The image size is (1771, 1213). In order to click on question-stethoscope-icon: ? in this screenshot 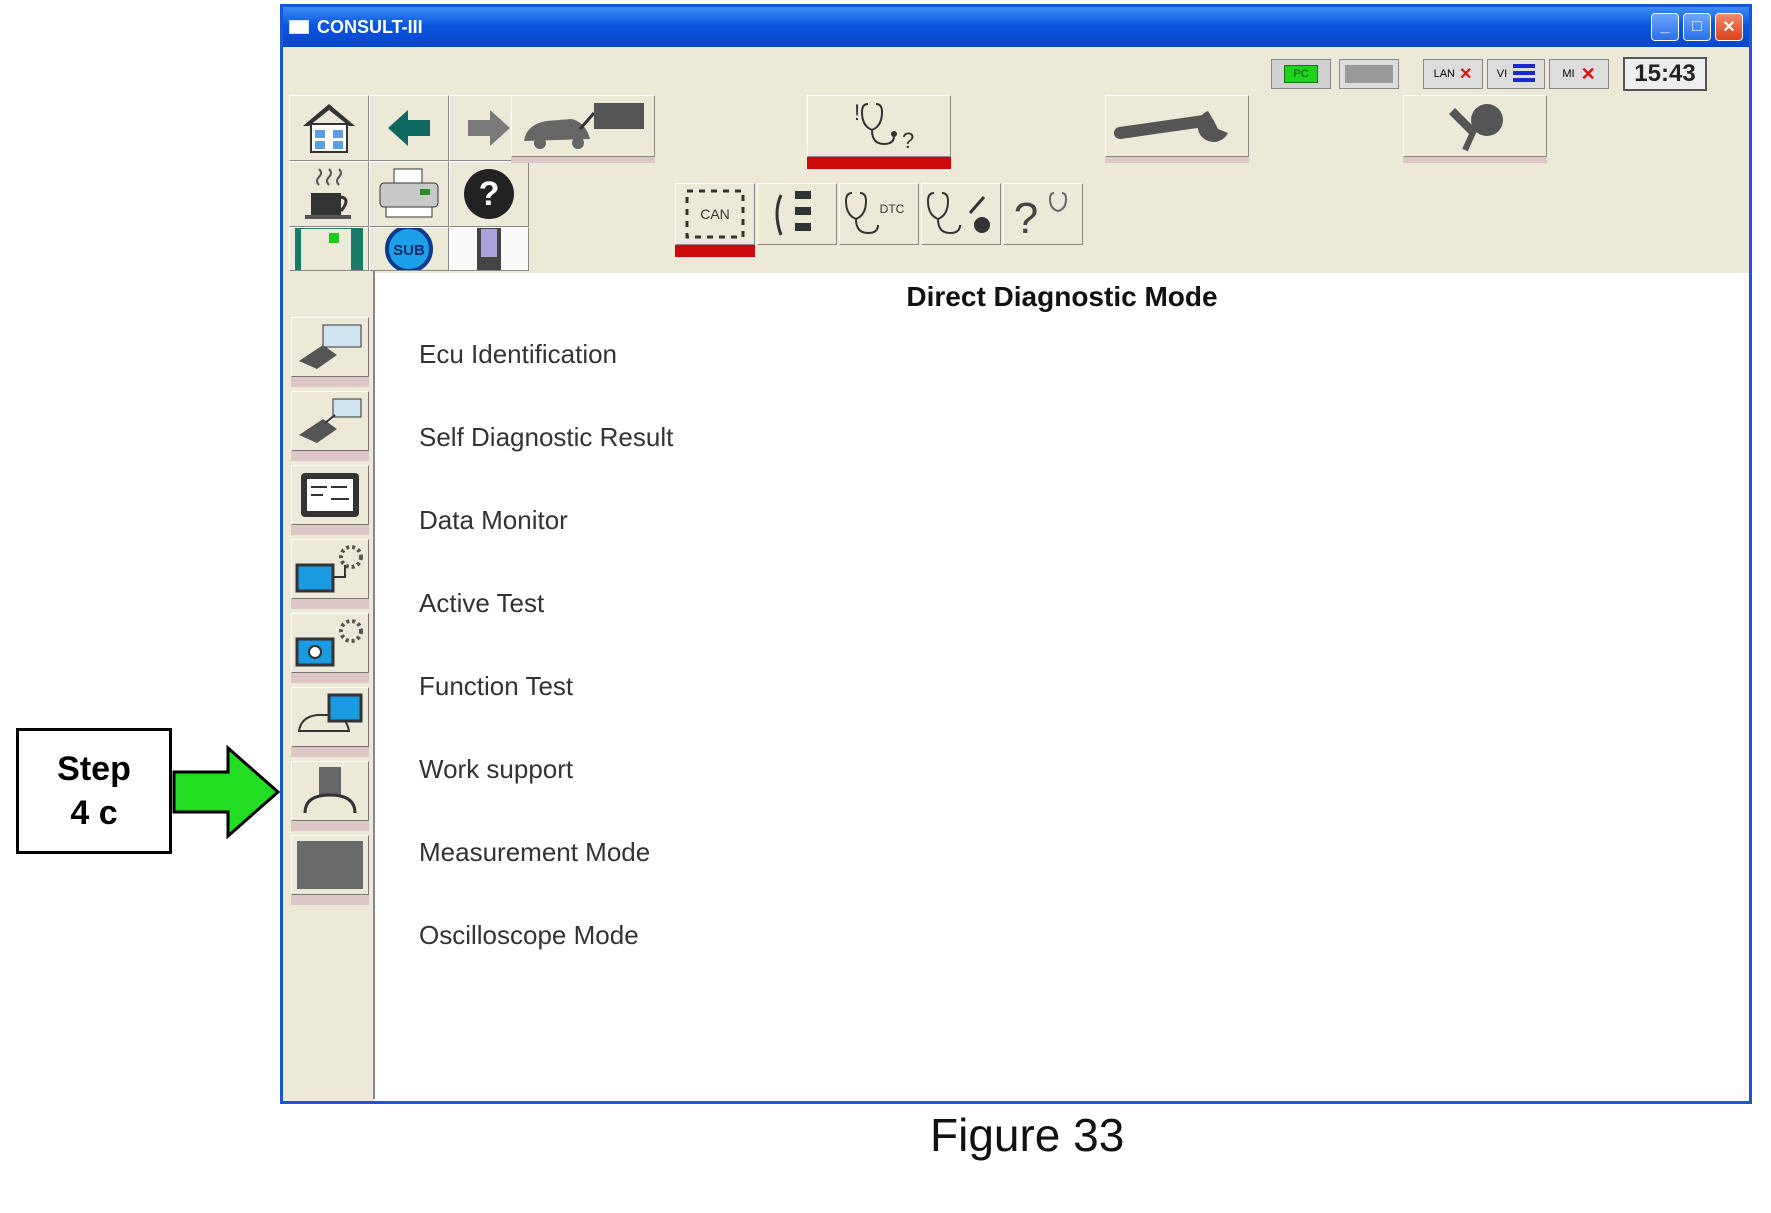, I will do `click(1041, 216)`.